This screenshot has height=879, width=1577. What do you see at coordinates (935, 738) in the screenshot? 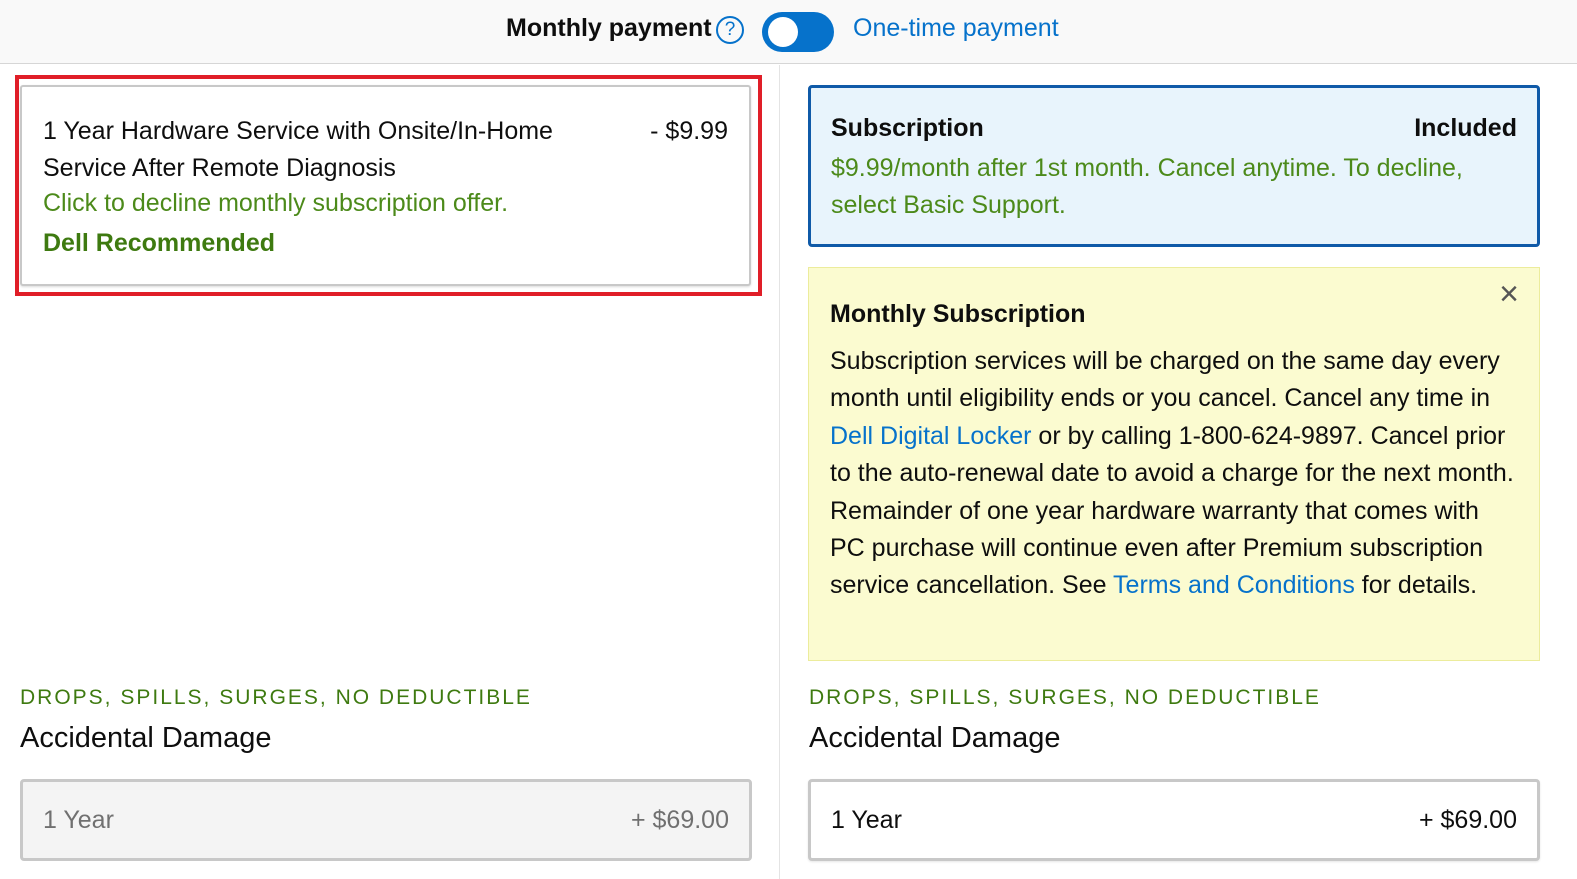
I see `accidental-title-right: Accidental Damage` at bounding box center [935, 738].